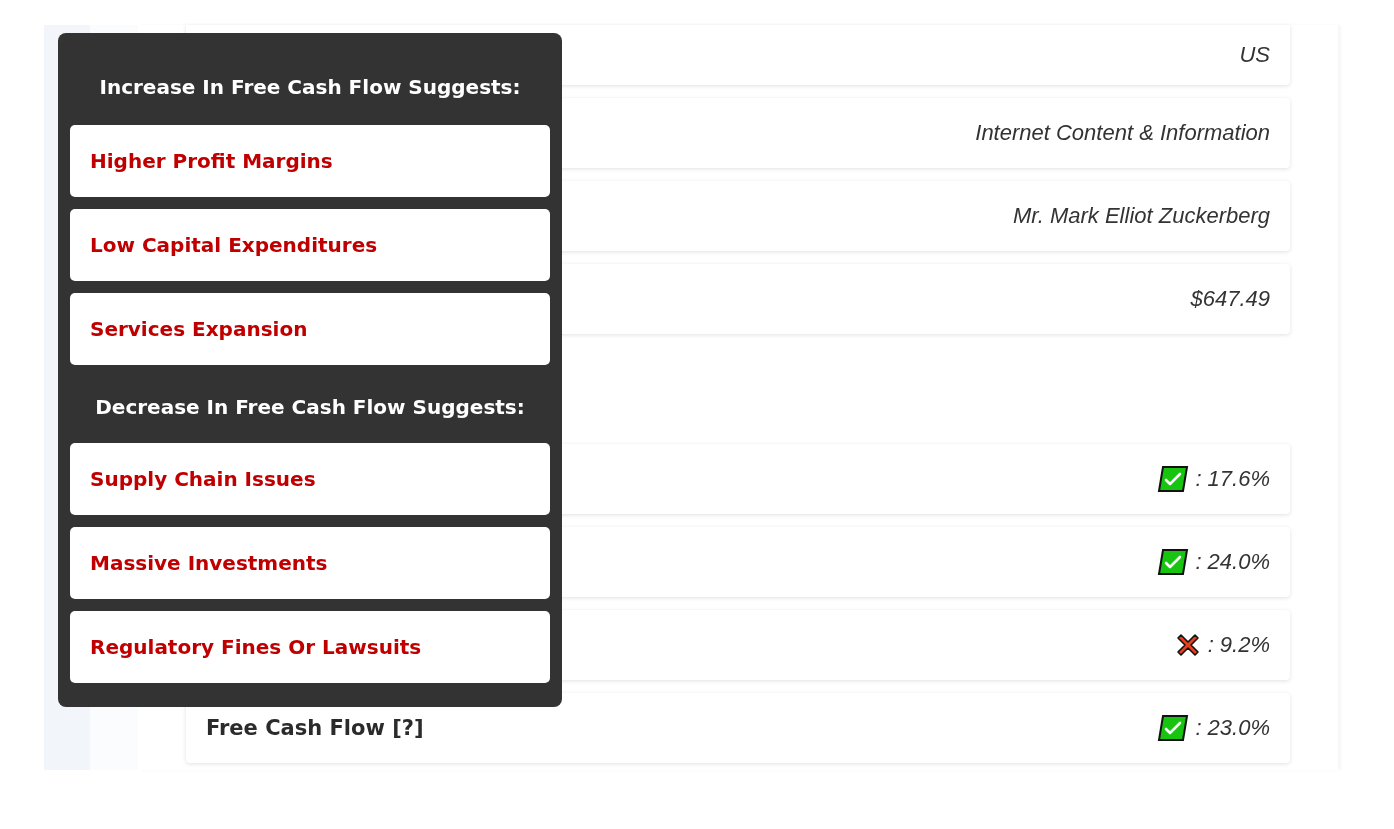 The width and height of the screenshot is (1394, 829). I want to click on info-value: $647.49, so click(1230, 299).